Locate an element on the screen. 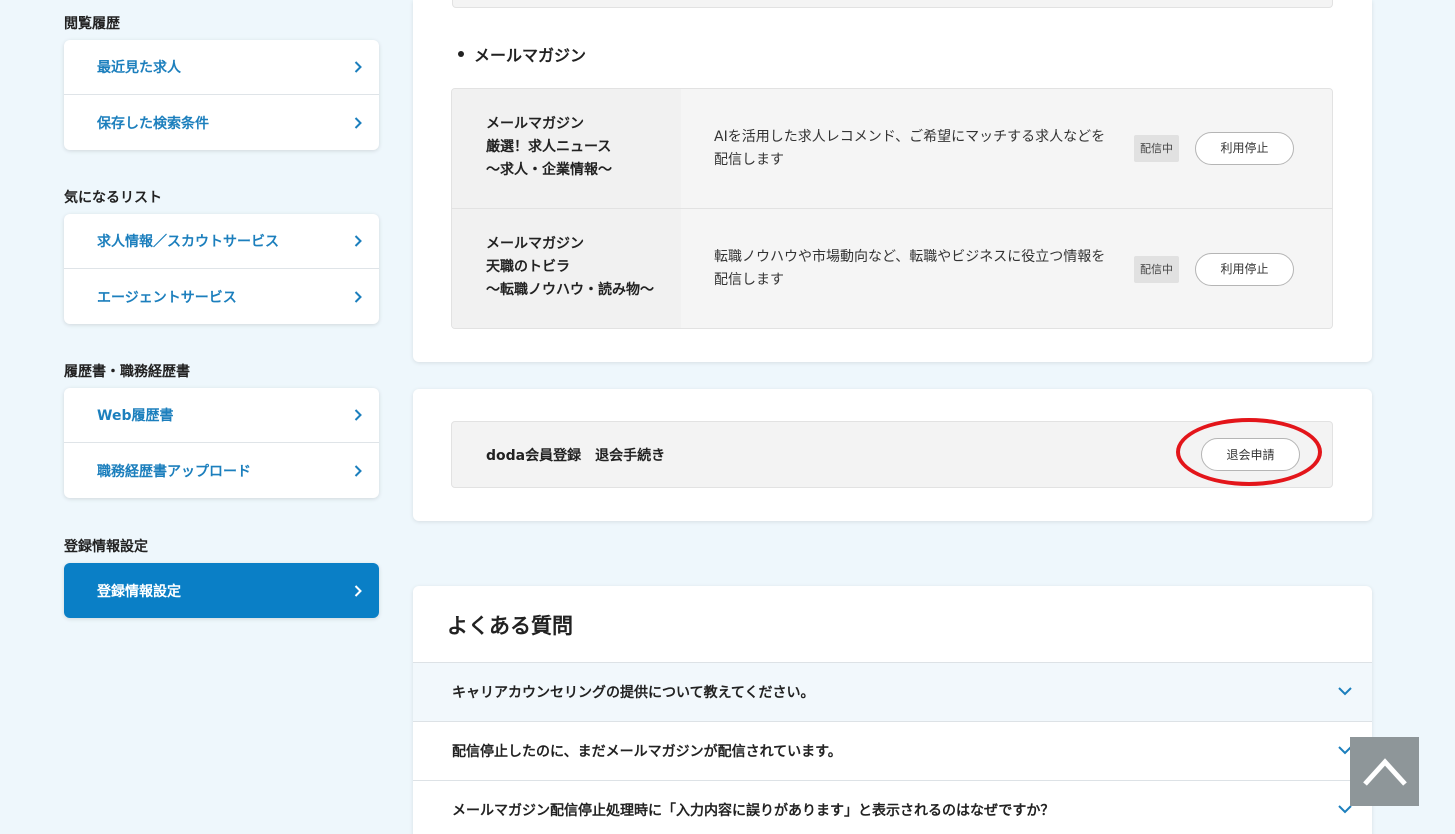 Image resolution: width=1455 pixels, height=834 pixels. sidebar-item-label: 登録情報設定 is located at coordinates (139, 591).